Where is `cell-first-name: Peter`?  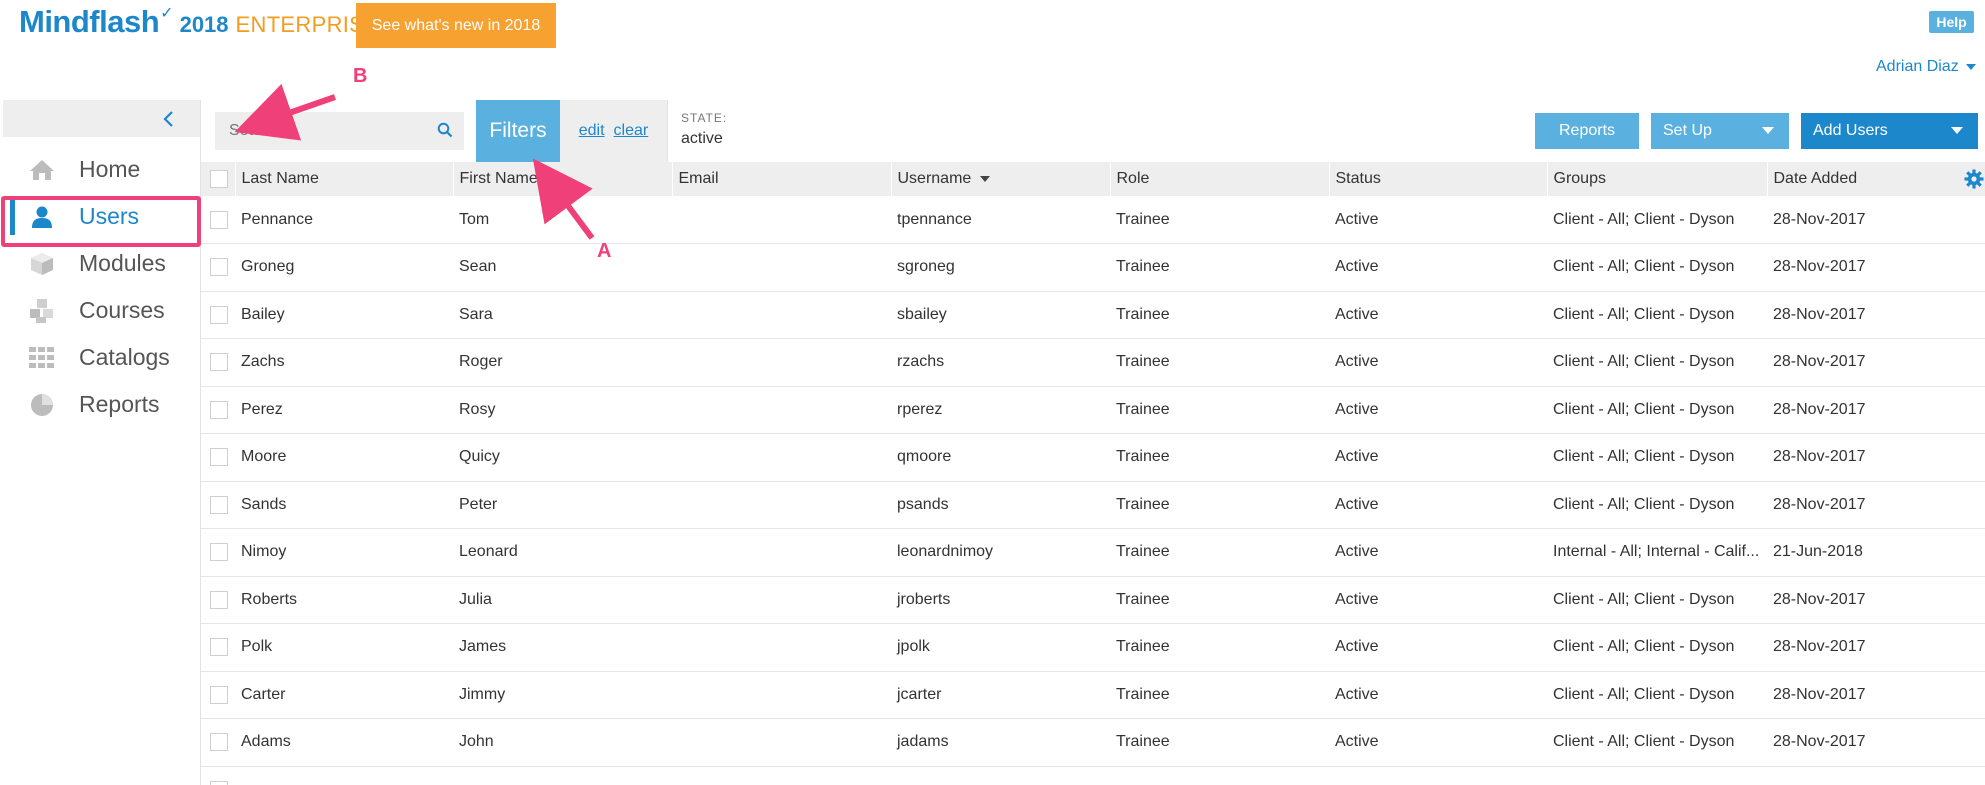 cell-first-name: Peter is located at coordinates (478, 504).